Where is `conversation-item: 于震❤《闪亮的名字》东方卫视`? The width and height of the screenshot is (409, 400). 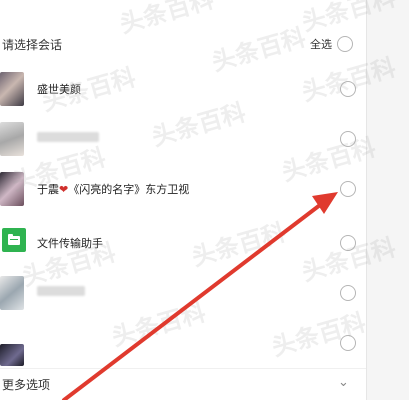
conversation-item: 于震❤《闪亮的名字》东方卫视 is located at coordinates (183, 189).